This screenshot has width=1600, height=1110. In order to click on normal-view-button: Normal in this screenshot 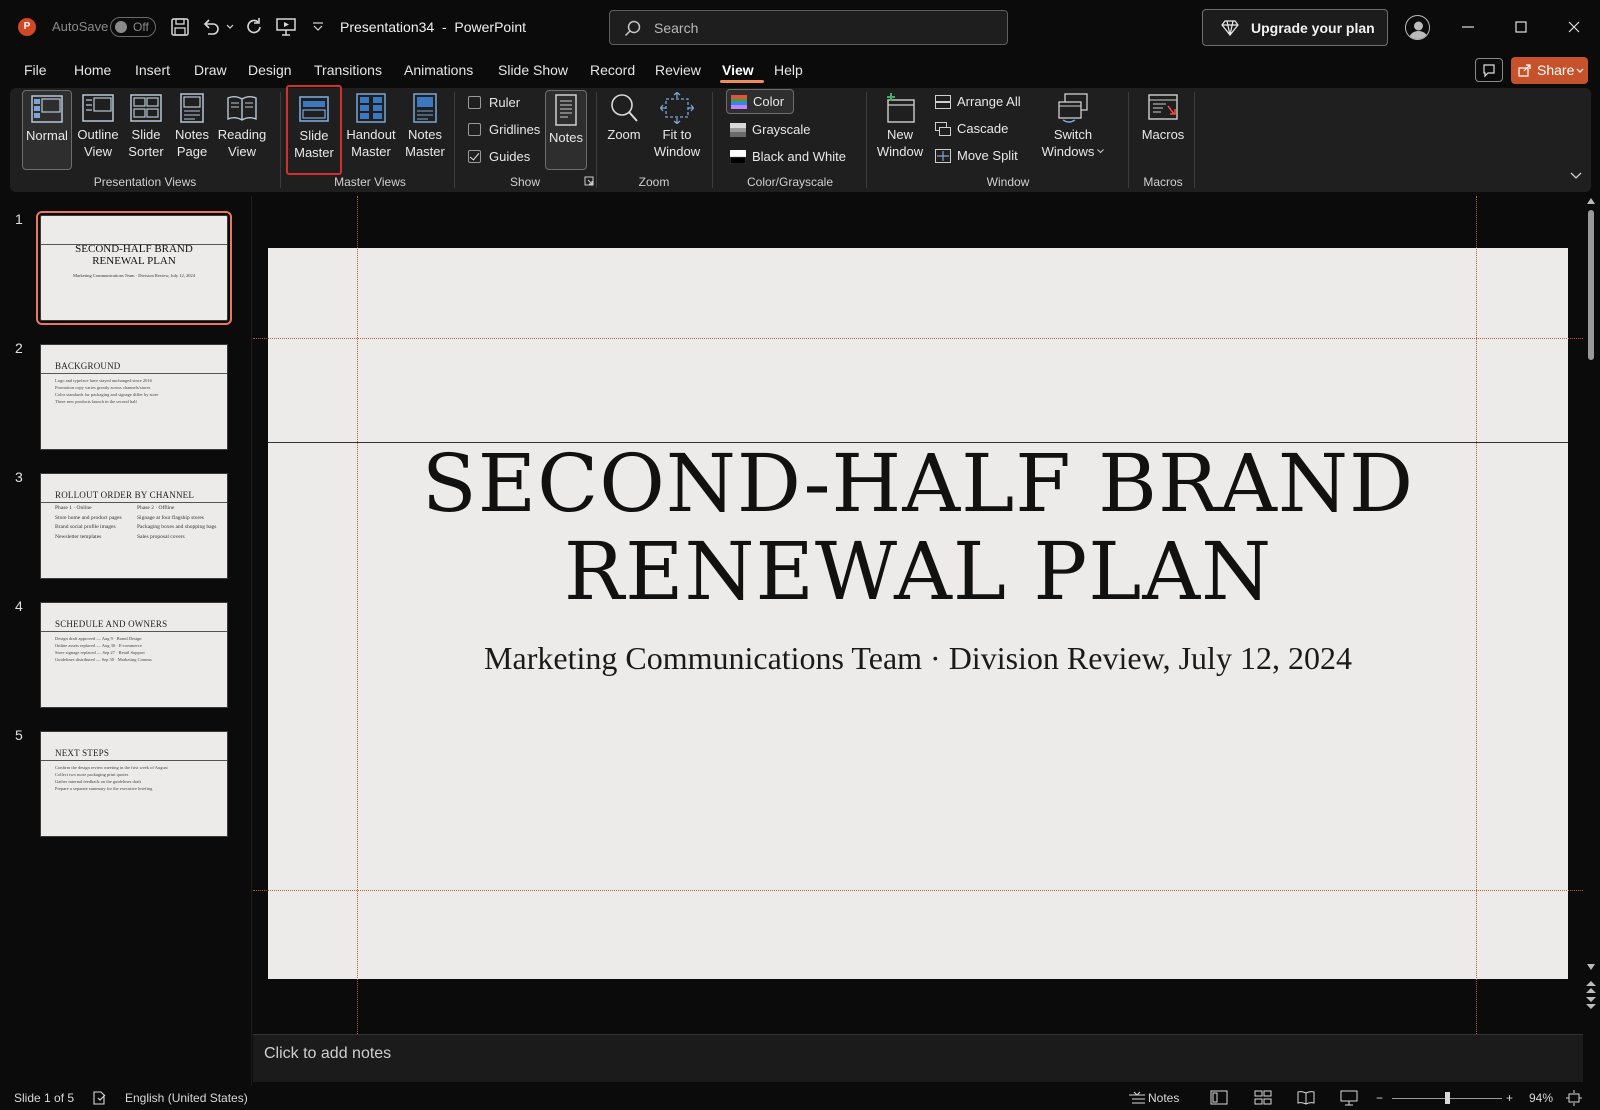, I will do `click(47, 130)`.